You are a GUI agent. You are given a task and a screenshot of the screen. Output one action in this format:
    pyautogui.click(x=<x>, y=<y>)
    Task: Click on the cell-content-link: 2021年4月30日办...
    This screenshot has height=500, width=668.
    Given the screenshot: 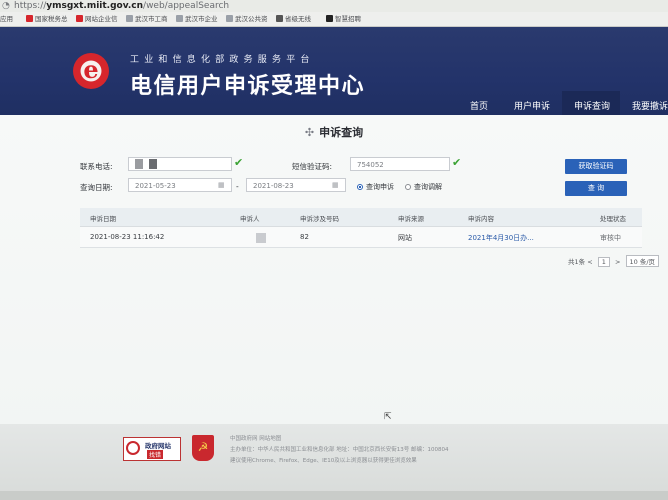 What is the action you would take?
    pyautogui.click(x=501, y=238)
    